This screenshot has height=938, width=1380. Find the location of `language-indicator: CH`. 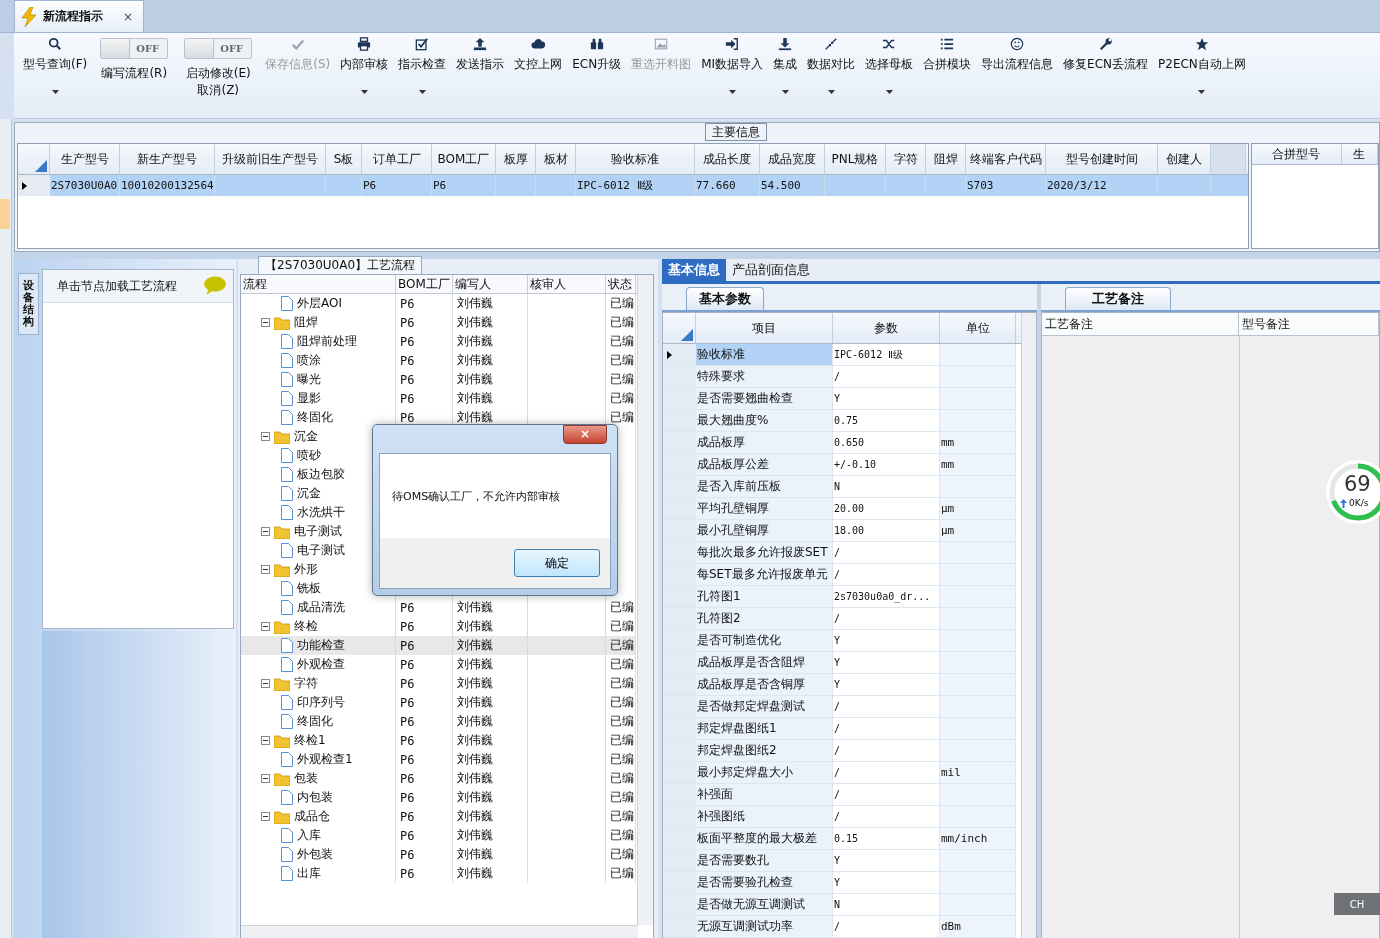

language-indicator: CH is located at coordinates (1357, 904).